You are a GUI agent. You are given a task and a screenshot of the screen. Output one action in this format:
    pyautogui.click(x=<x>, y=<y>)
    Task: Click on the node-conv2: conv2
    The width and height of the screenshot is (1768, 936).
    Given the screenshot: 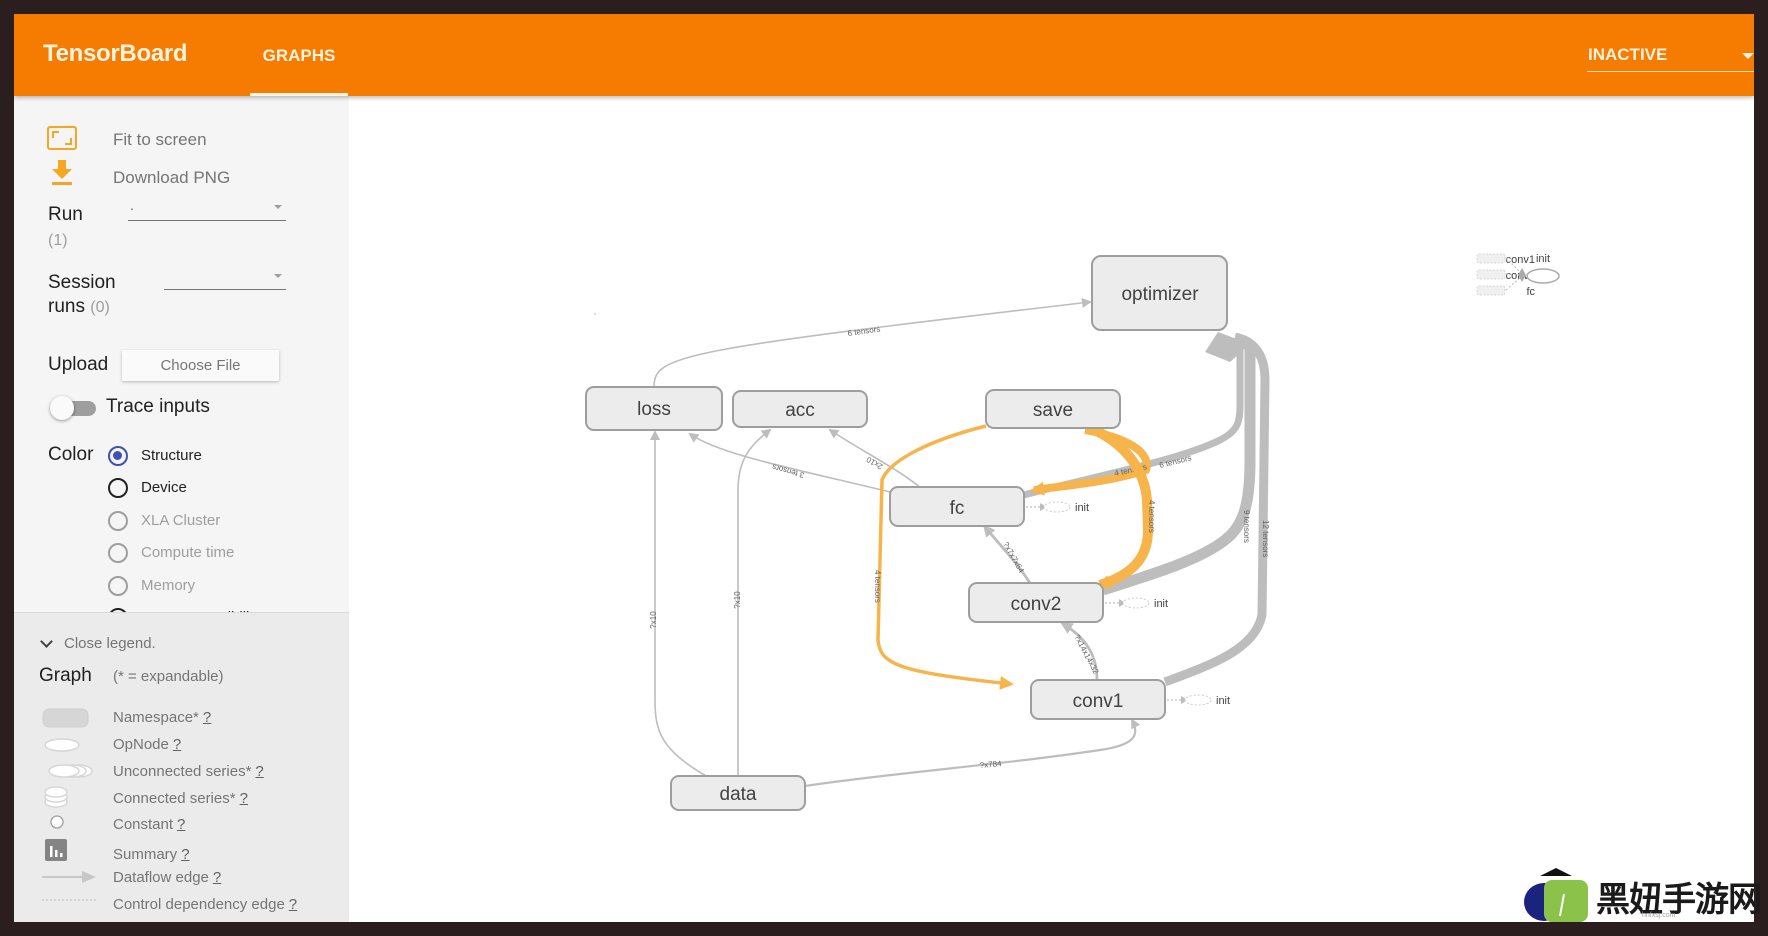 What is the action you would take?
    pyautogui.click(x=1036, y=602)
    